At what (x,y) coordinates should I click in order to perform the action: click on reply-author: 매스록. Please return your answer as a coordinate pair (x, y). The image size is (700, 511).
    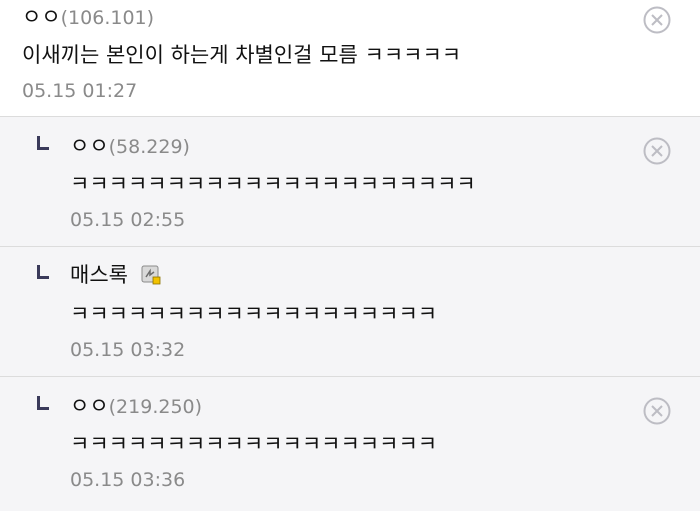
    Looking at the image, I should click on (99, 275).